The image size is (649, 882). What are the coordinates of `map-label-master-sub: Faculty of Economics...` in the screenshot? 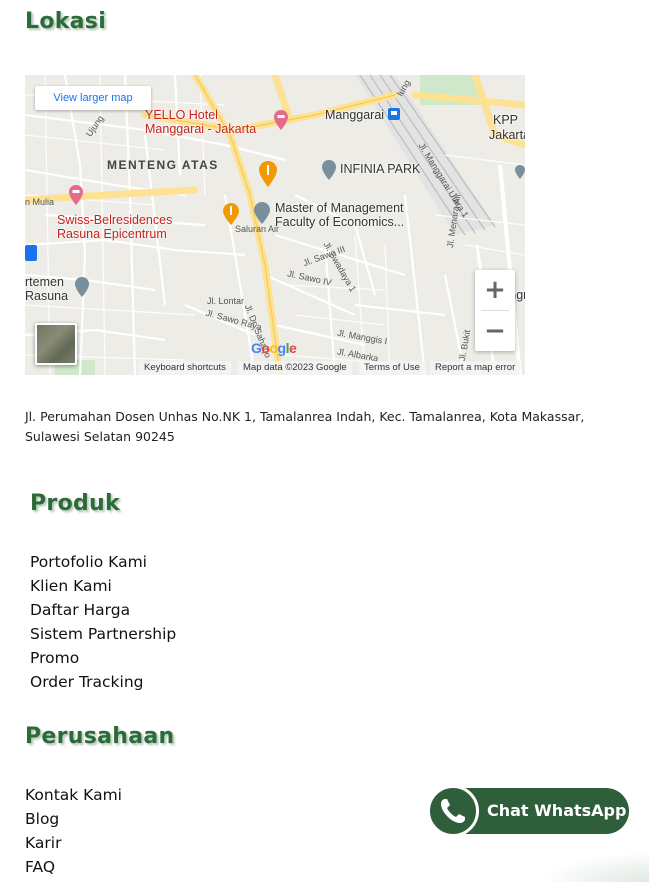 It's located at (340, 222).